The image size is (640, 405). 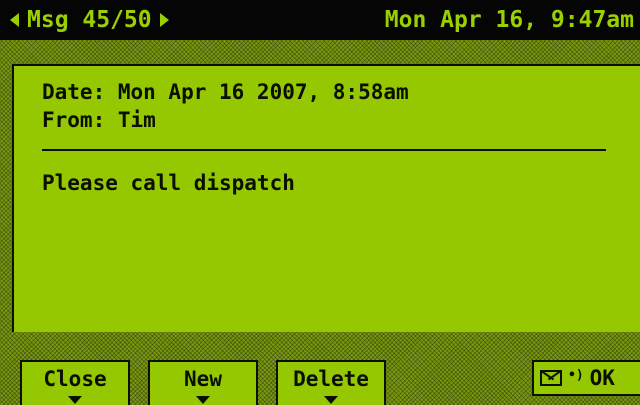 I want to click on new-button-label: New, so click(x=203, y=379).